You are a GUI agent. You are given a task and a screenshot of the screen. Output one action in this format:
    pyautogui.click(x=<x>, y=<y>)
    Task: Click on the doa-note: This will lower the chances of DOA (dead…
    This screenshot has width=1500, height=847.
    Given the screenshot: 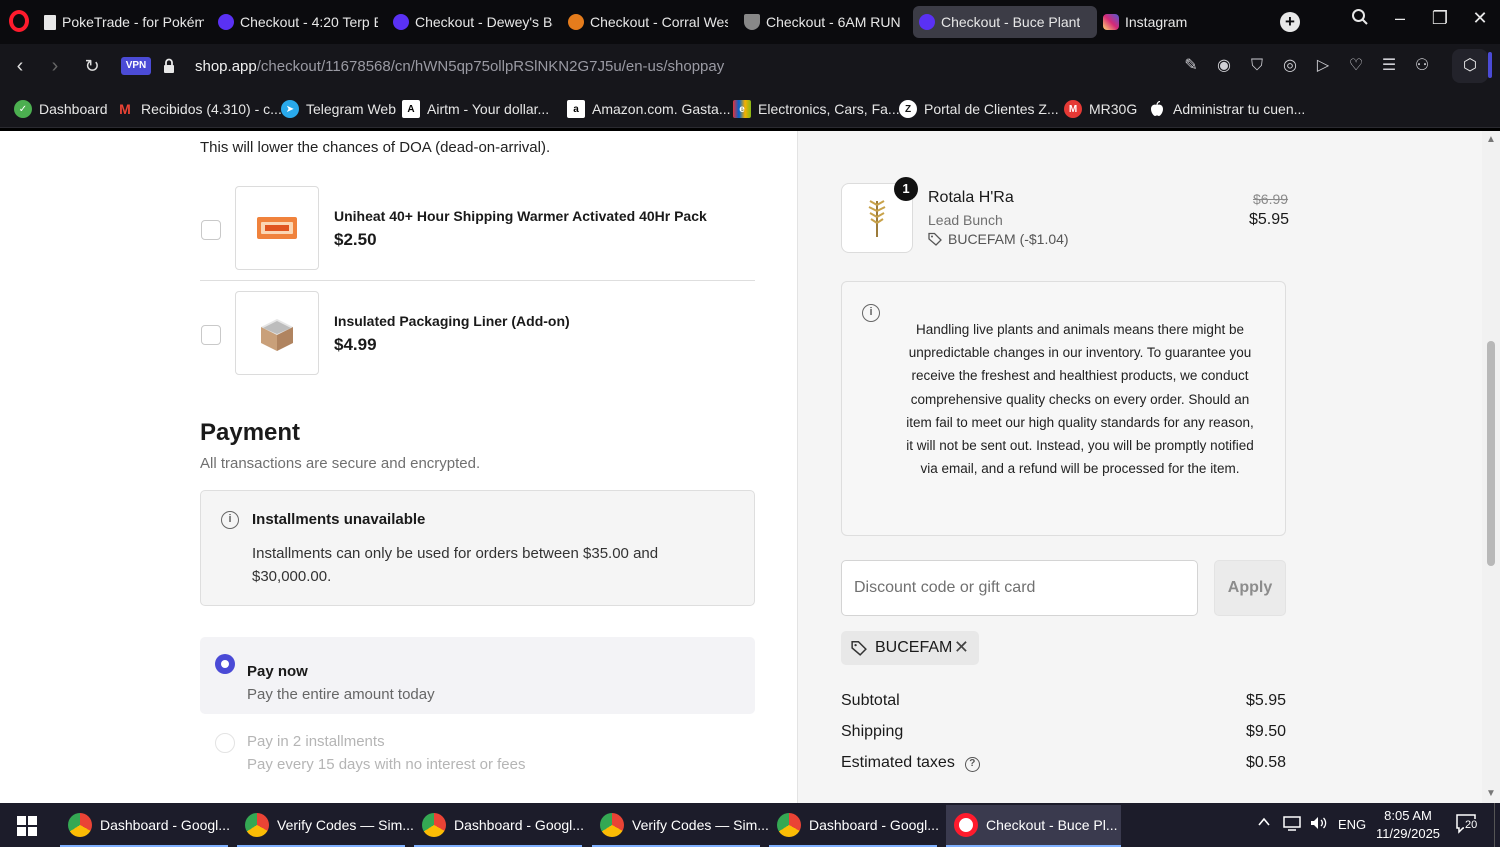 What is the action you would take?
    pyautogui.click(x=375, y=147)
    